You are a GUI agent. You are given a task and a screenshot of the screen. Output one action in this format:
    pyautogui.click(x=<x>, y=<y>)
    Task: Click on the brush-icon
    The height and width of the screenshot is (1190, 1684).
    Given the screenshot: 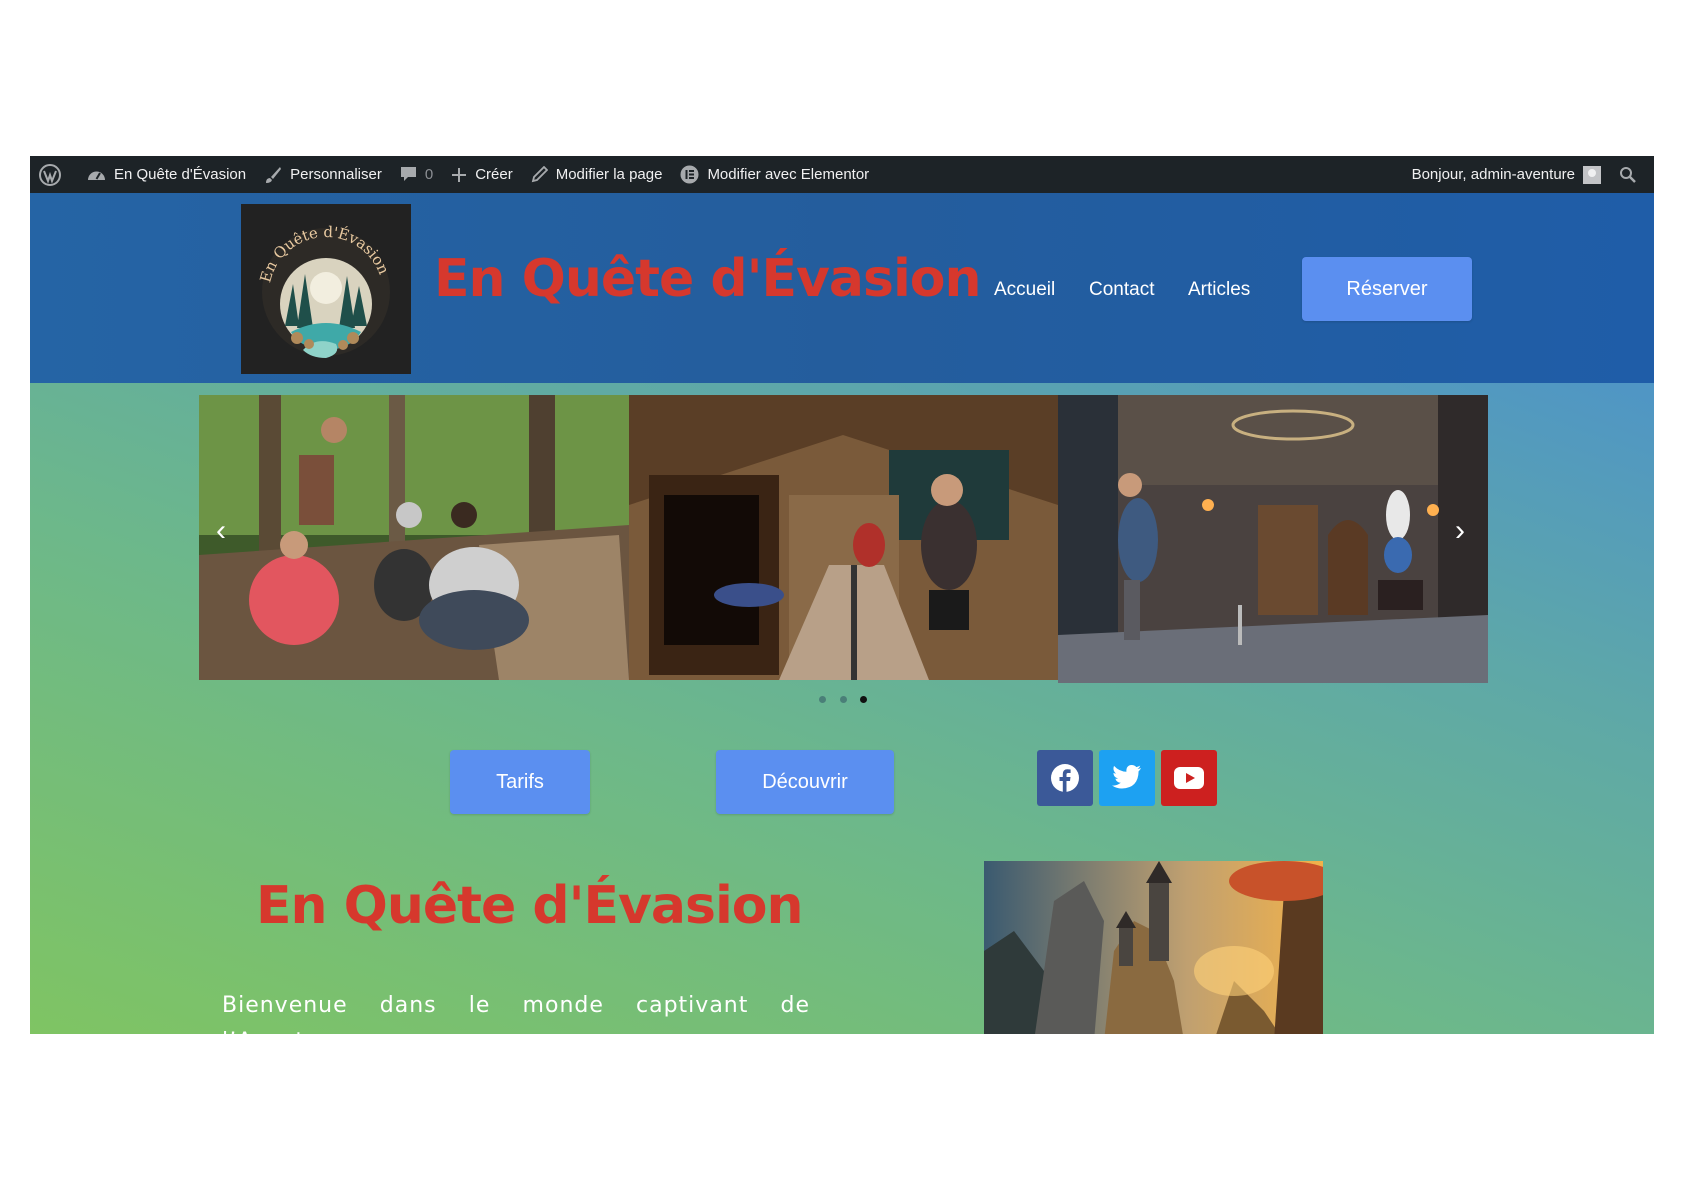 What is the action you would take?
    pyautogui.click(x=274, y=174)
    